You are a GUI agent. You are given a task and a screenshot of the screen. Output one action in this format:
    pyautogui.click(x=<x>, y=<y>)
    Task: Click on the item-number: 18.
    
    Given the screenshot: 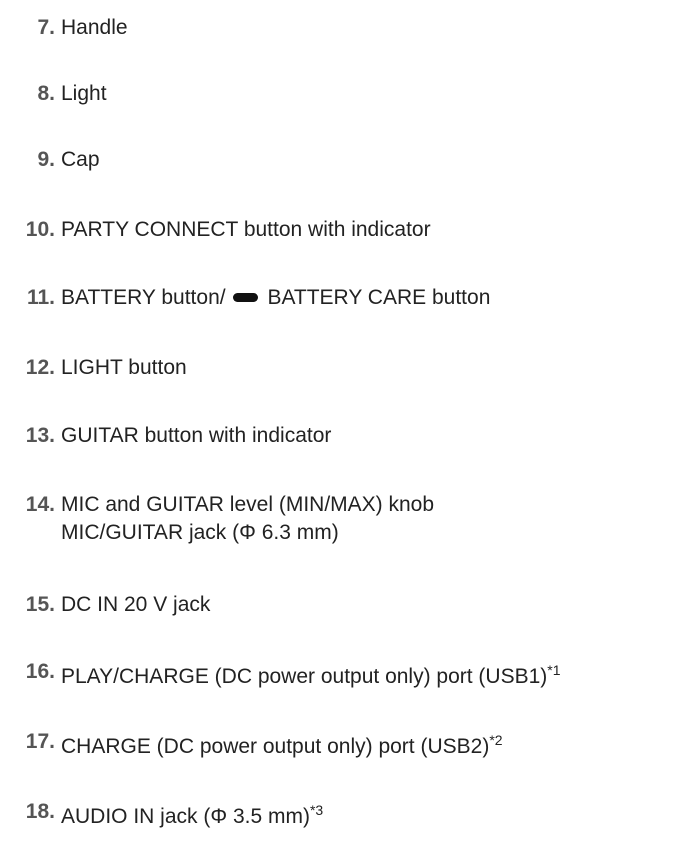 What is the action you would take?
    pyautogui.click(x=40, y=811)
    